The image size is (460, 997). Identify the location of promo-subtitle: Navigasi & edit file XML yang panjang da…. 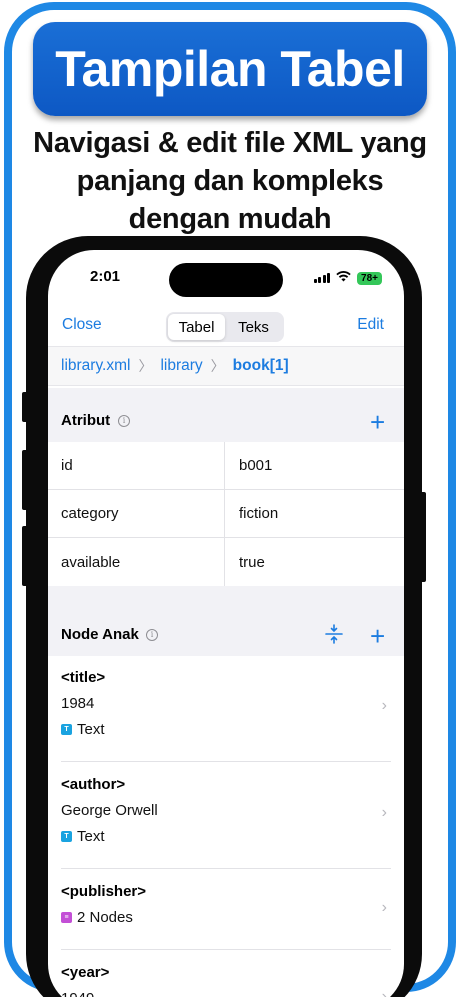
(230, 181).